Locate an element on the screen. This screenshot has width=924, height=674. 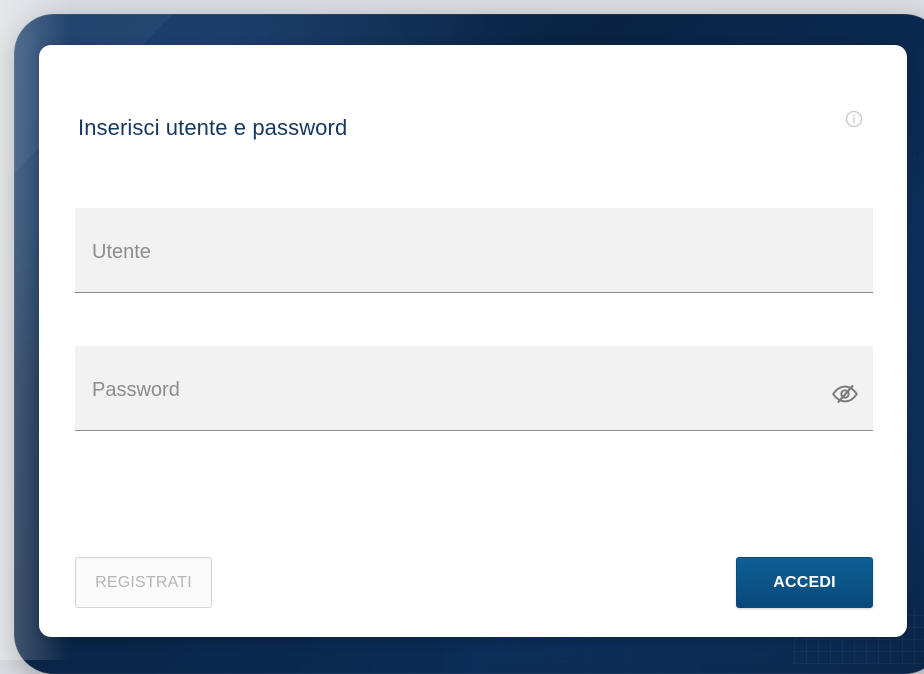
password-input is located at coordinates (442, 390).